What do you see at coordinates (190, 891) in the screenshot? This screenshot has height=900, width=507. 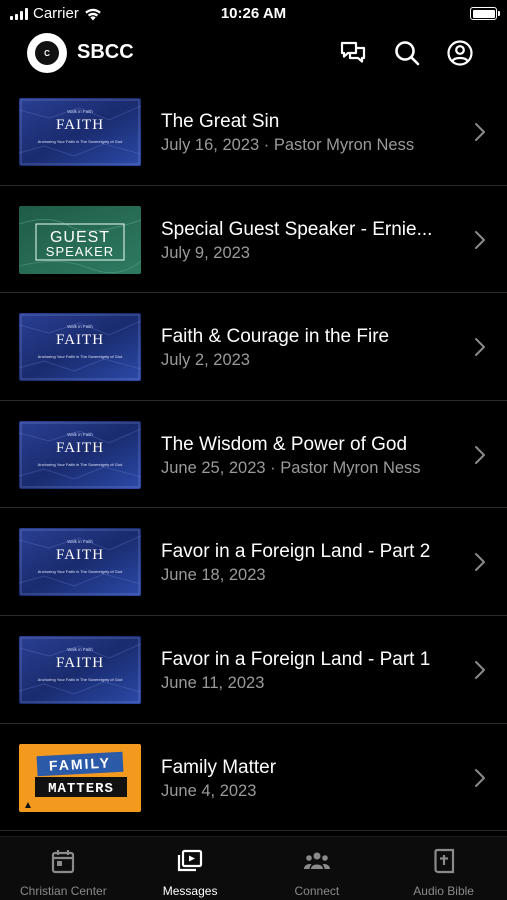 I see `tab-label: Messages` at bounding box center [190, 891].